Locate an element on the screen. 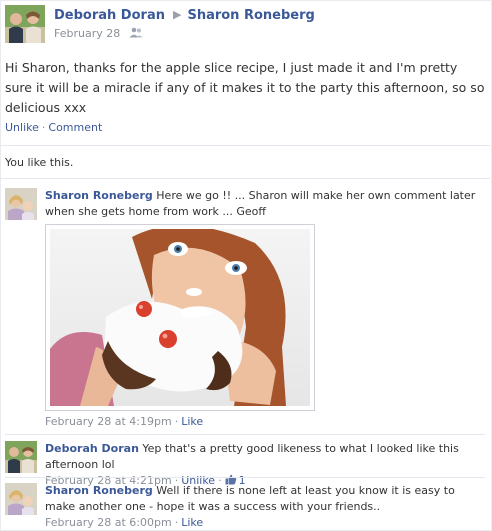 The image size is (492, 531). comment-author-link: Deborah Doran is located at coordinates (92, 448).